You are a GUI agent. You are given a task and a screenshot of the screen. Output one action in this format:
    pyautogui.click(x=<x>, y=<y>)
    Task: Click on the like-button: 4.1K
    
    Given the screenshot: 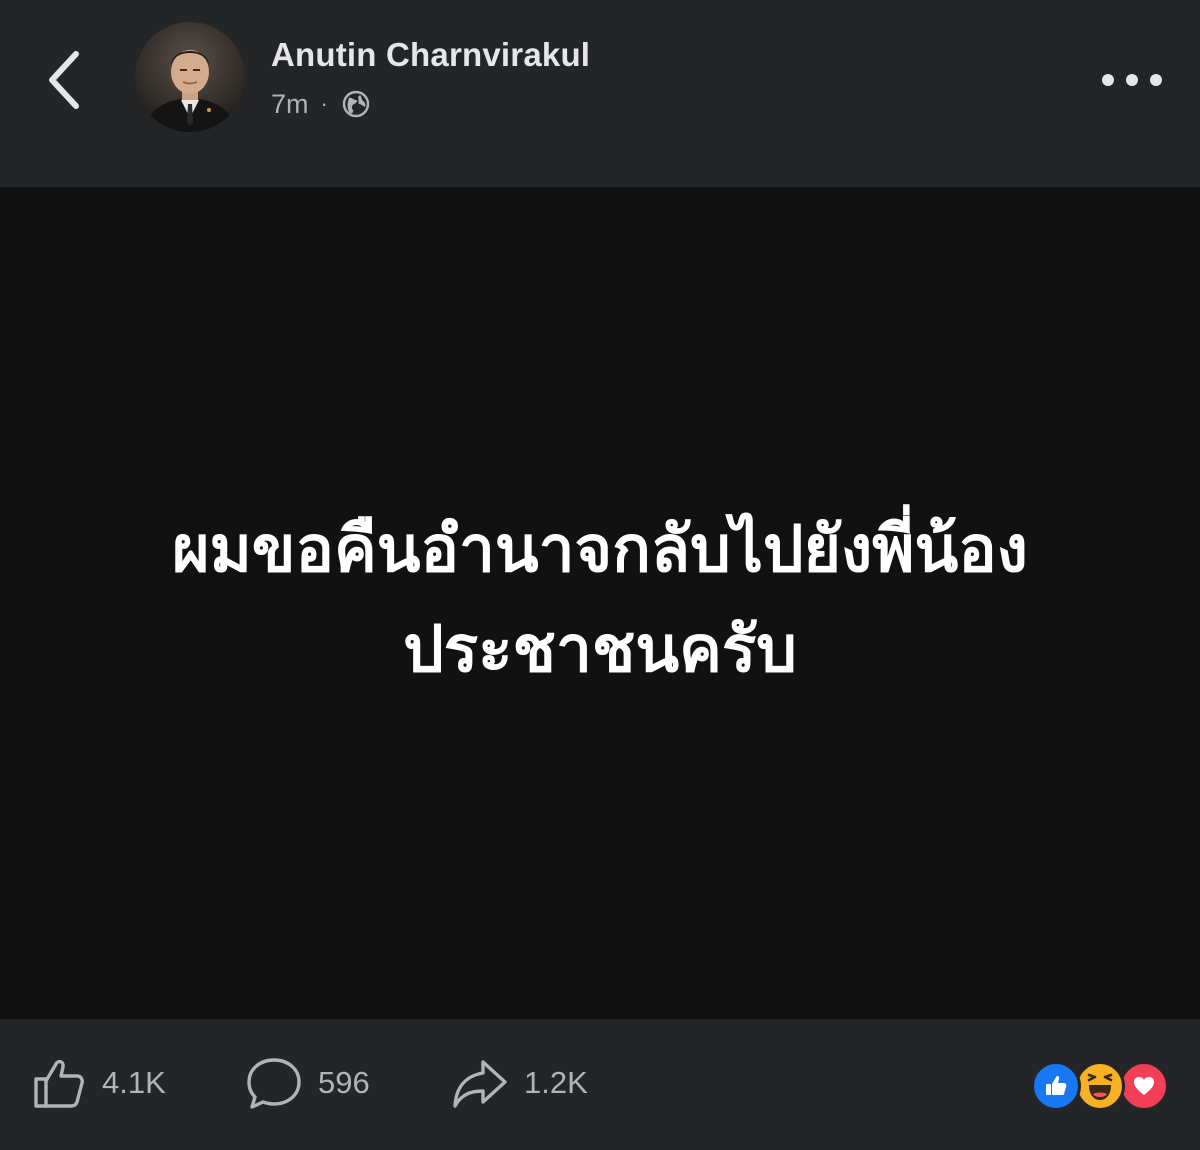 What is the action you would take?
    pyautogui.click(x=98, y=1083)
    